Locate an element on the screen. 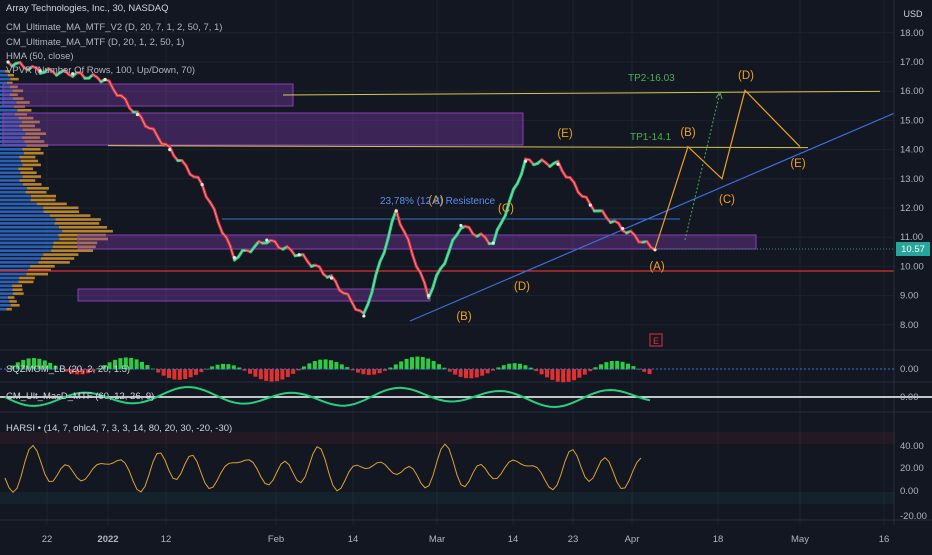 Image resolution: width=932 pixels, height=555 pixels. wave-label: (E) is located at coordinates (565, 134).